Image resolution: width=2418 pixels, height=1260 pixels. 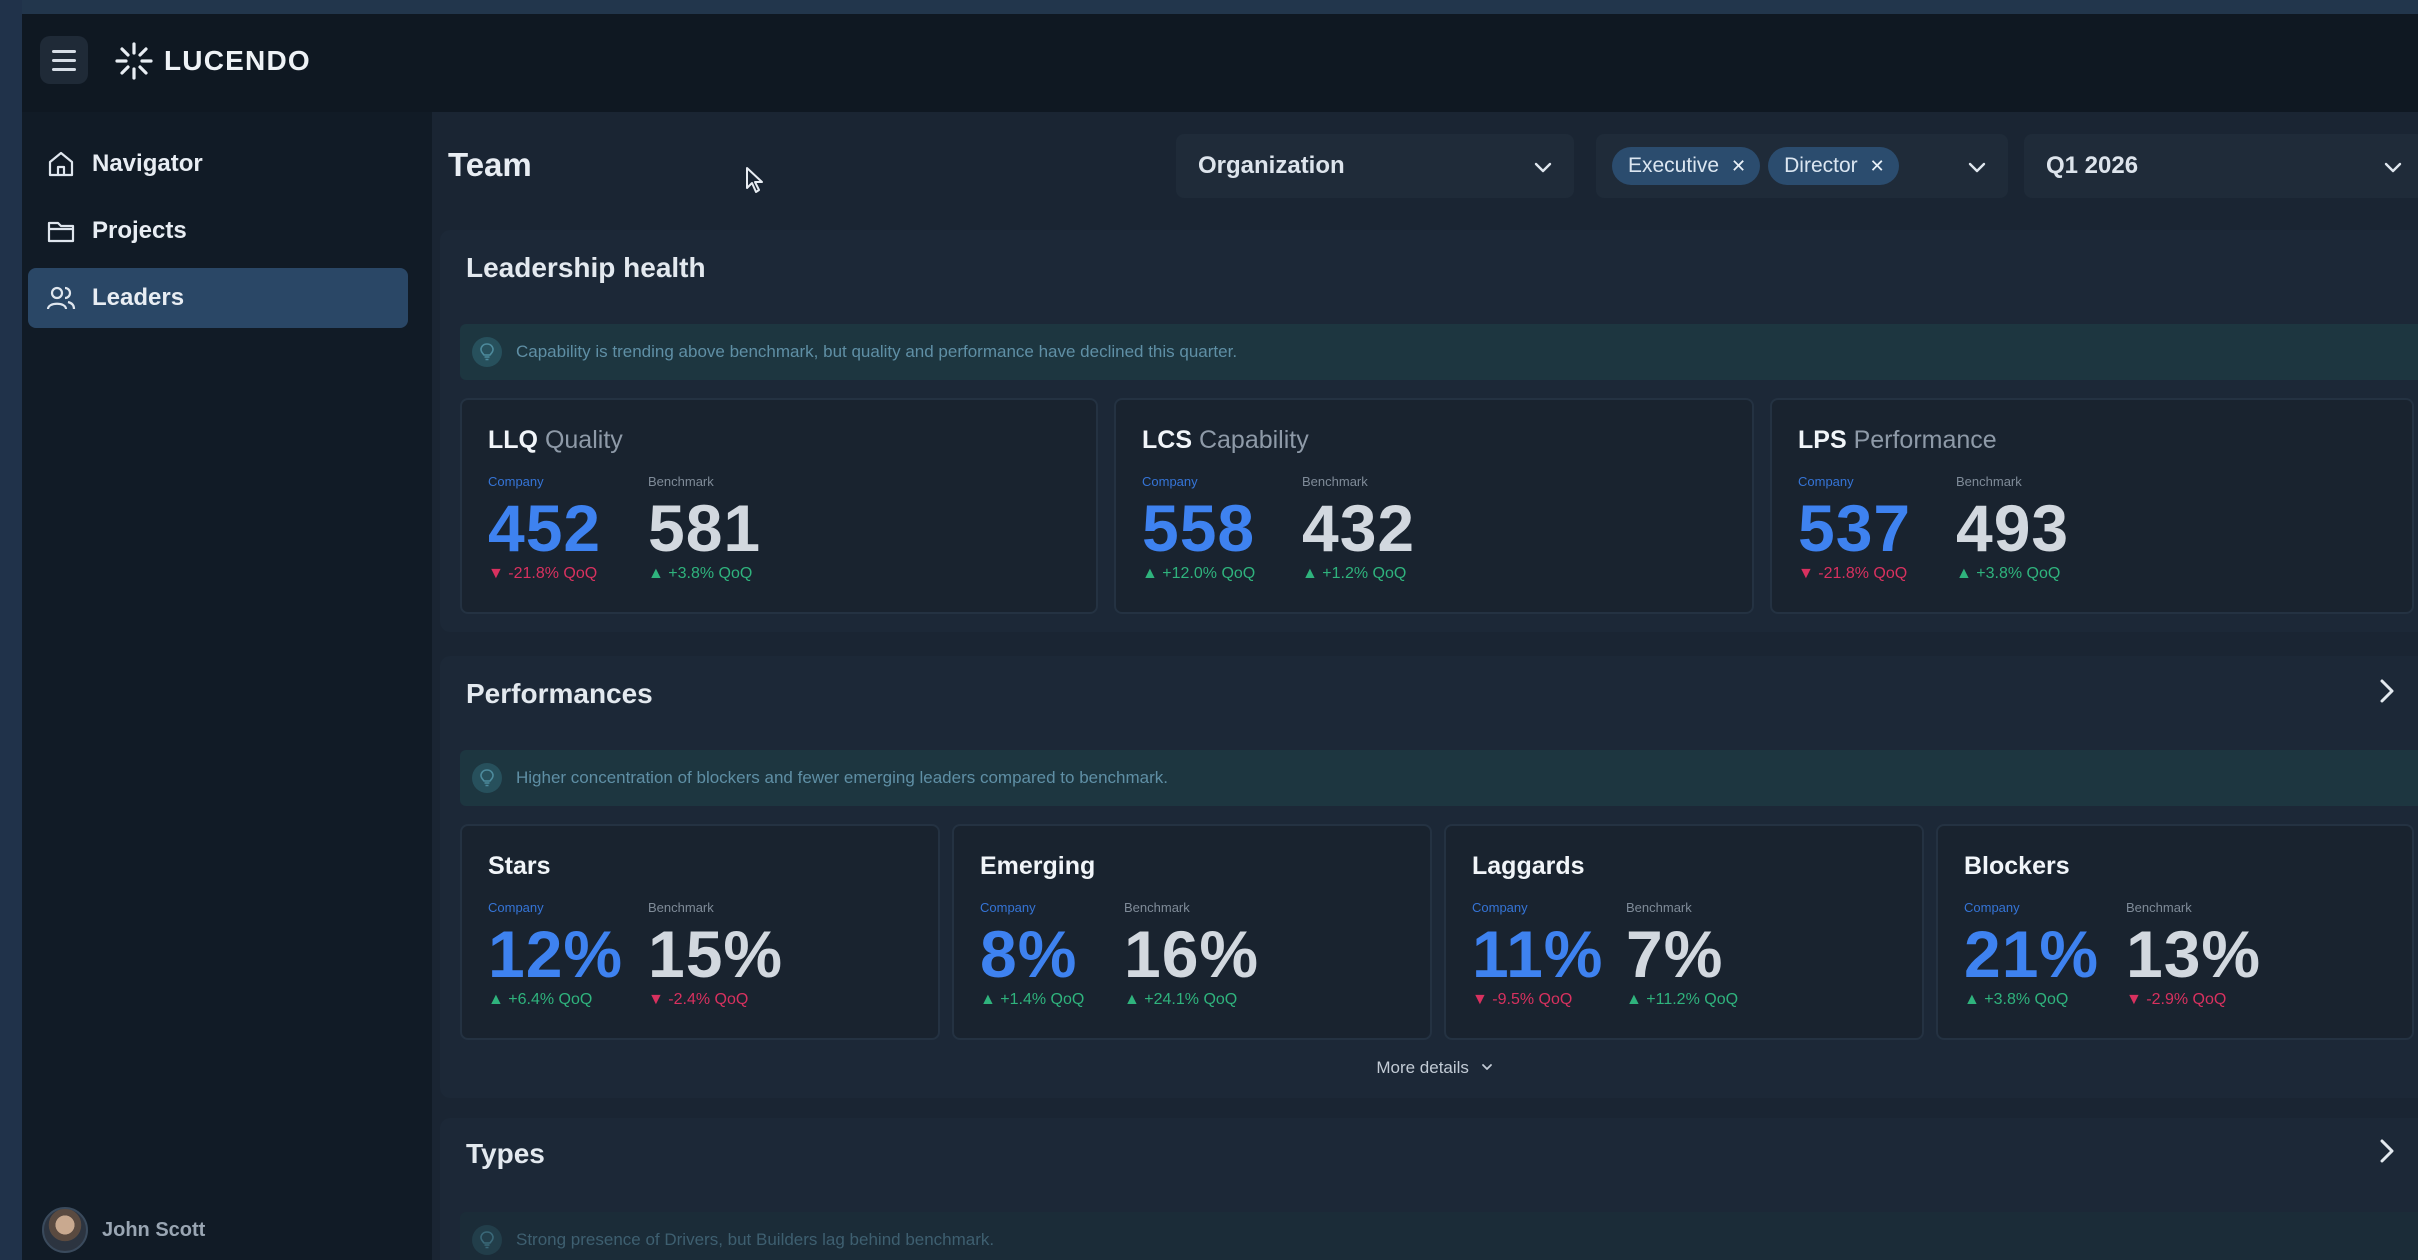 I want to click on benchmark-metric: Benchmark 7% ▲ +11.2% QoQ, so click(x=1682, y=954).